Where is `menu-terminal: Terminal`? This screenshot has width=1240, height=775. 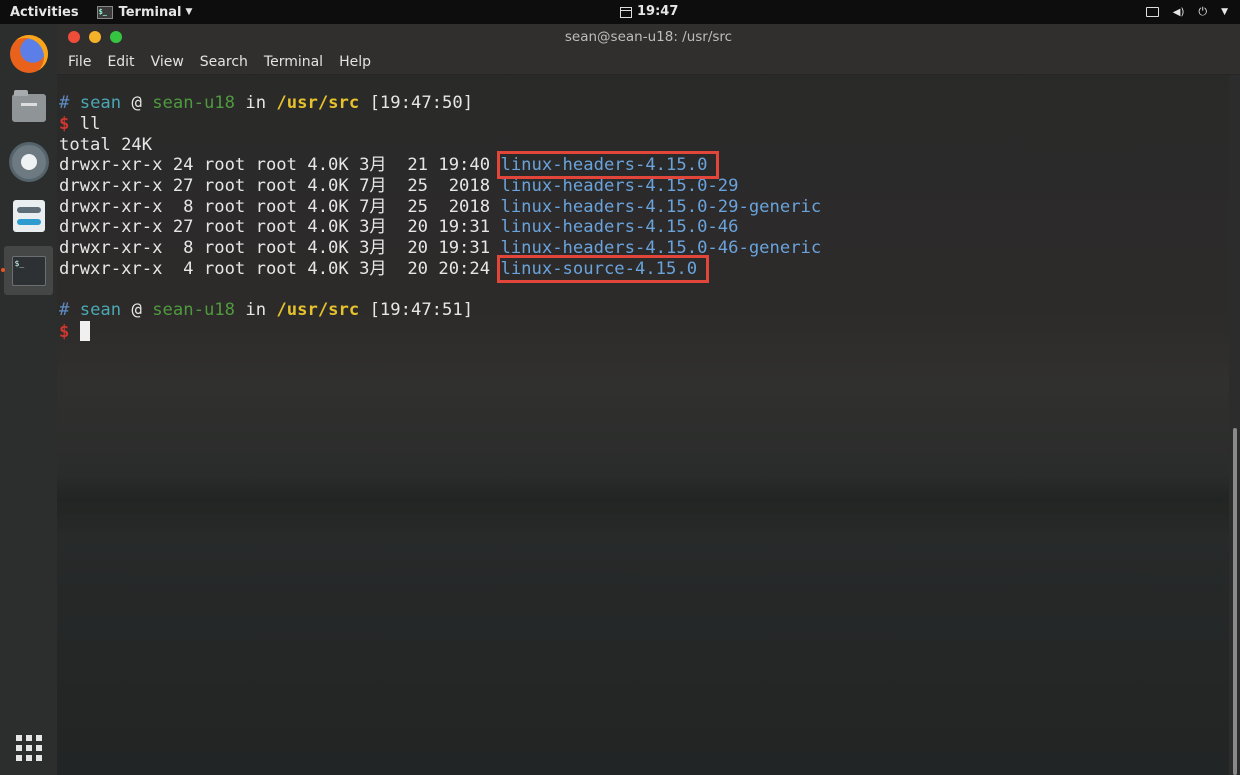 menu-terminal: Terminal is located at coordinates (293, 62).